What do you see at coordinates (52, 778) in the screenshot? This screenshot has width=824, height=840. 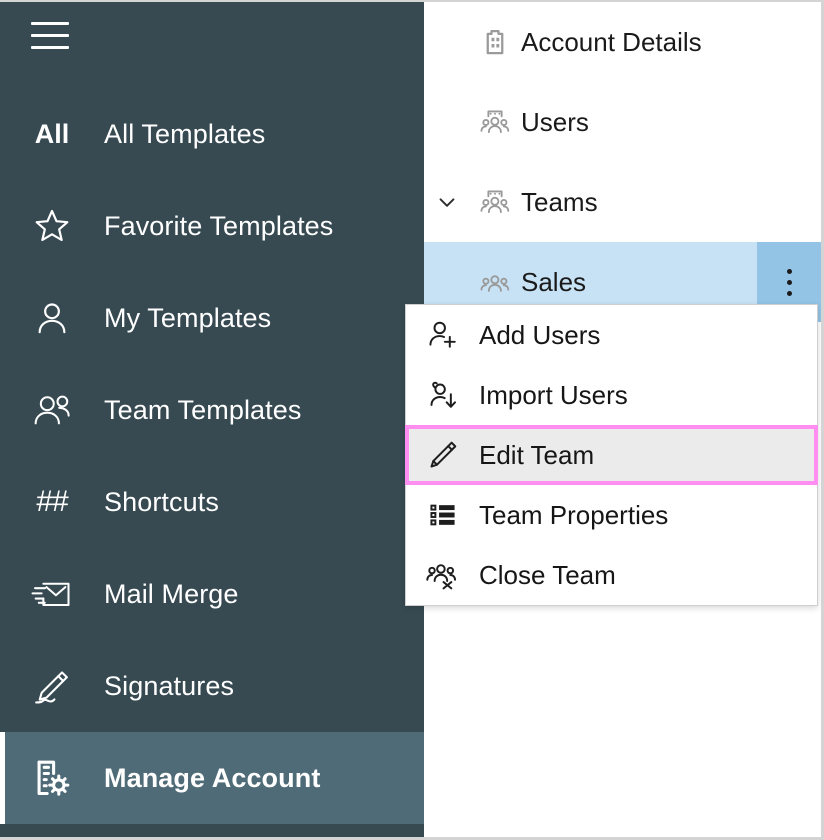 I see `building-gear-icon` at bounding box center [52, 778].